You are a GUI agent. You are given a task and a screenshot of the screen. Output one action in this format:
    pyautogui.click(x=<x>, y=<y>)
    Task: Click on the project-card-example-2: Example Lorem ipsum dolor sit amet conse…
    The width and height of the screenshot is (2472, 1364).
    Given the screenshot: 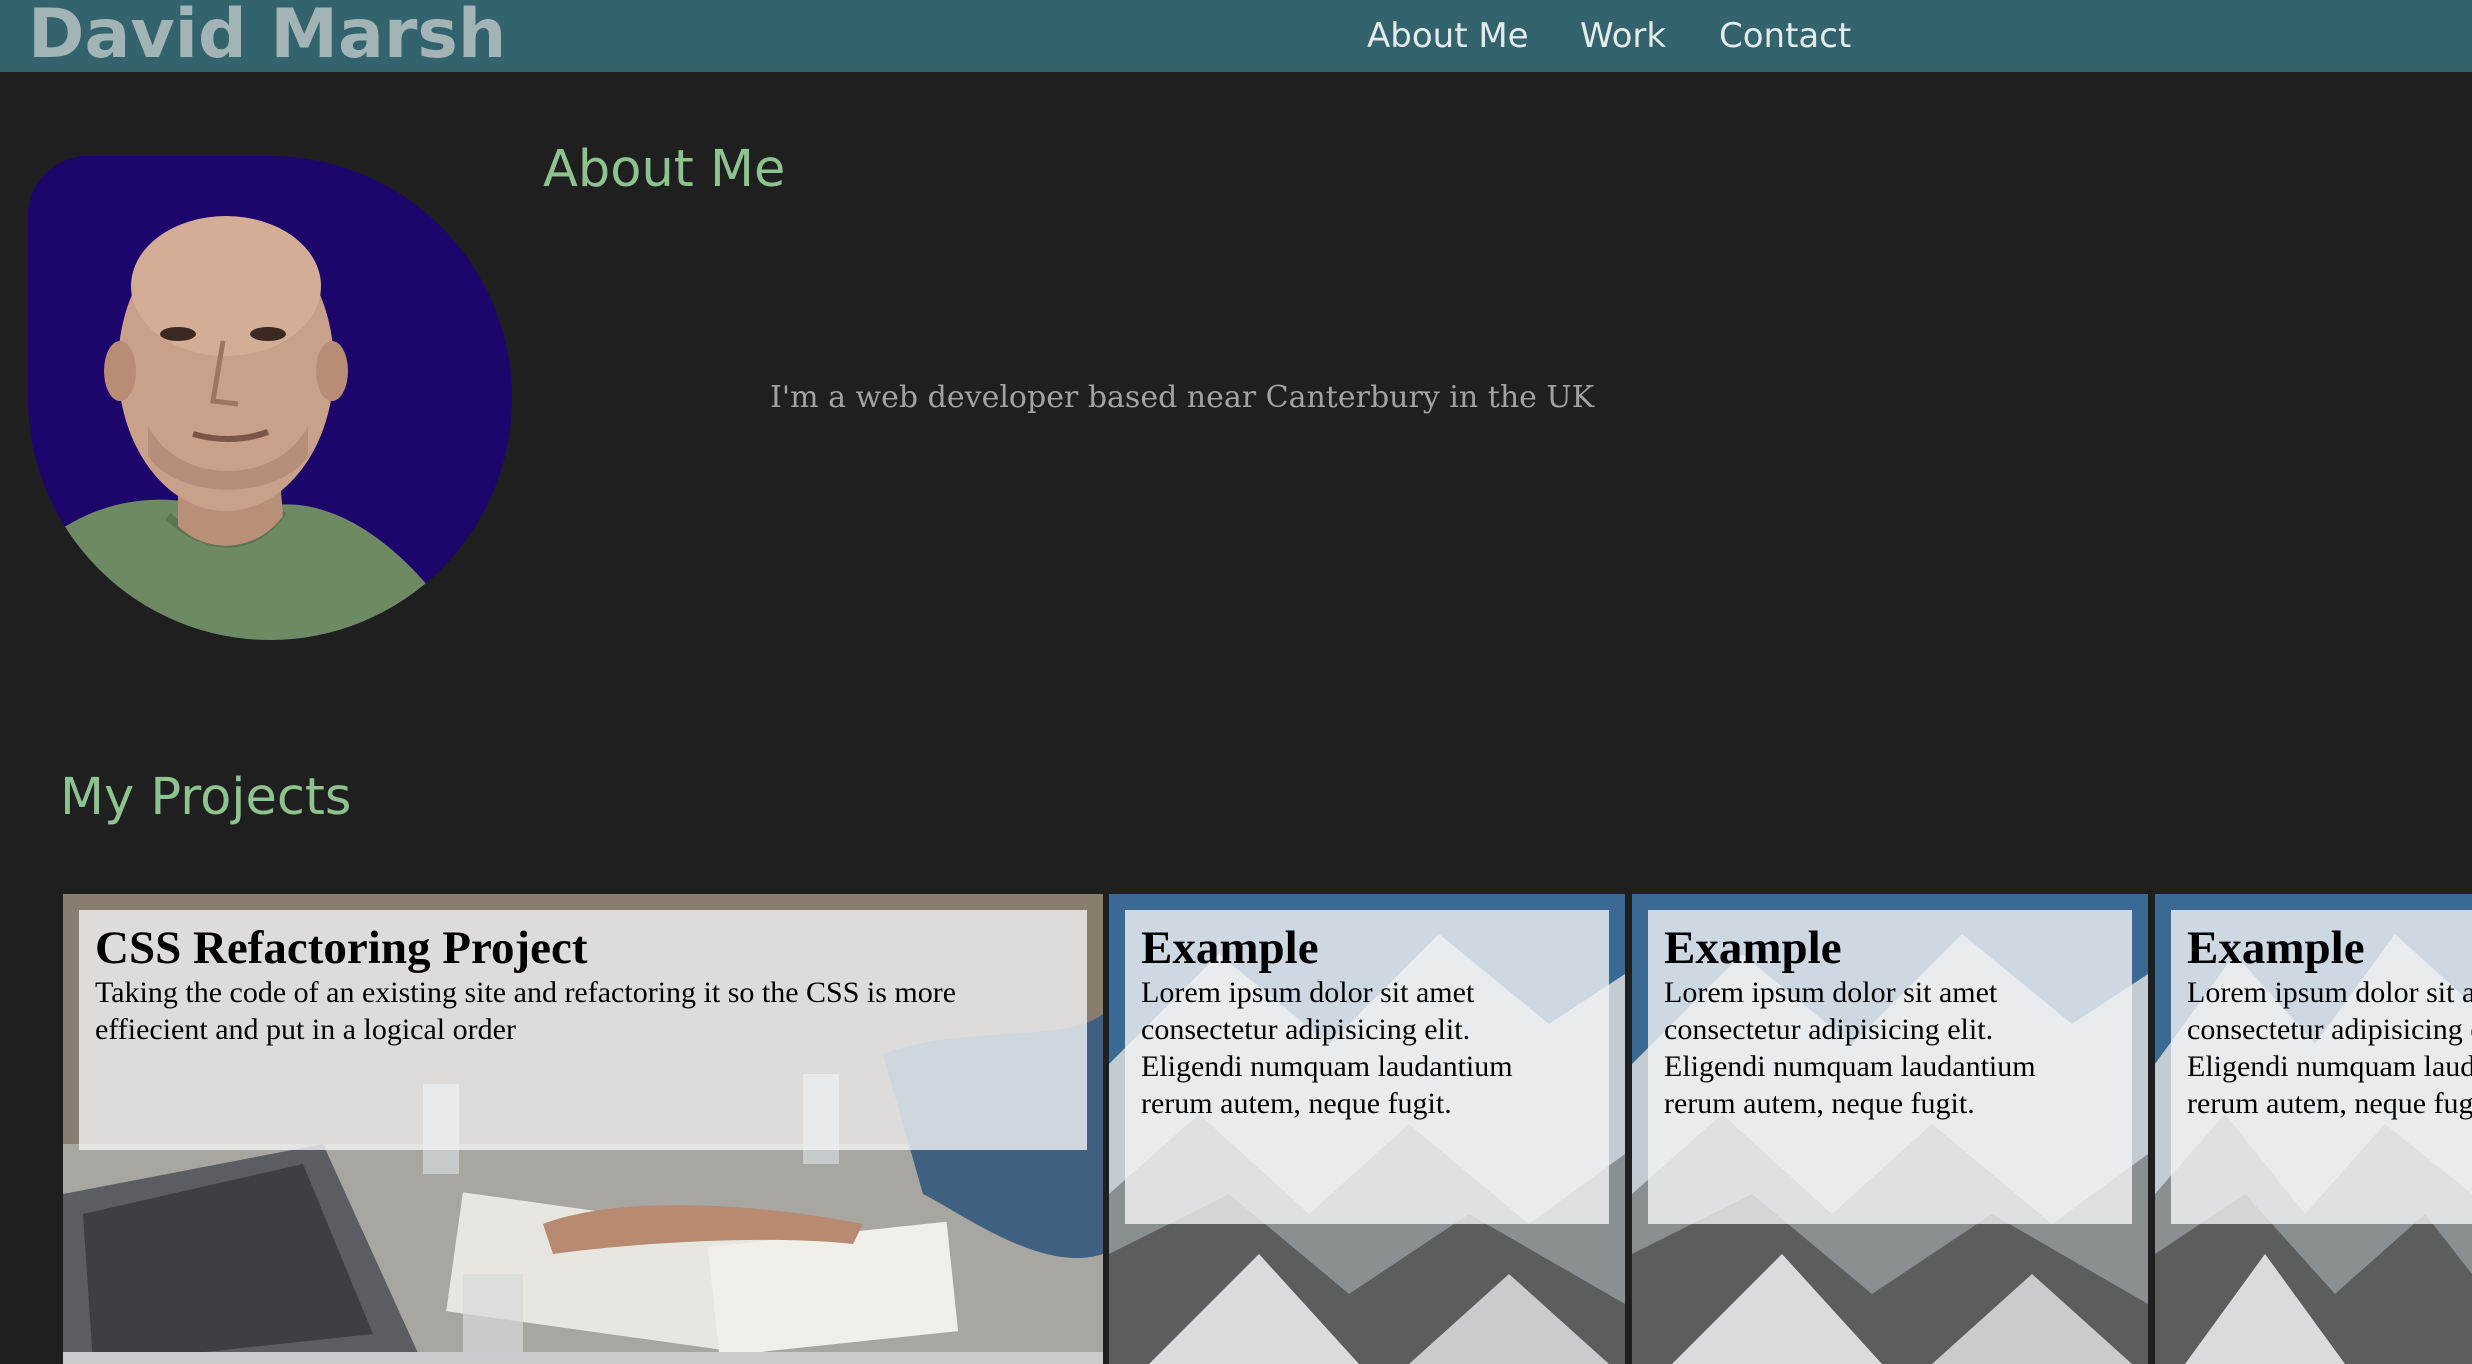 What is the action you would take?
    pyautogui.click(x=1890, y=1129)
    